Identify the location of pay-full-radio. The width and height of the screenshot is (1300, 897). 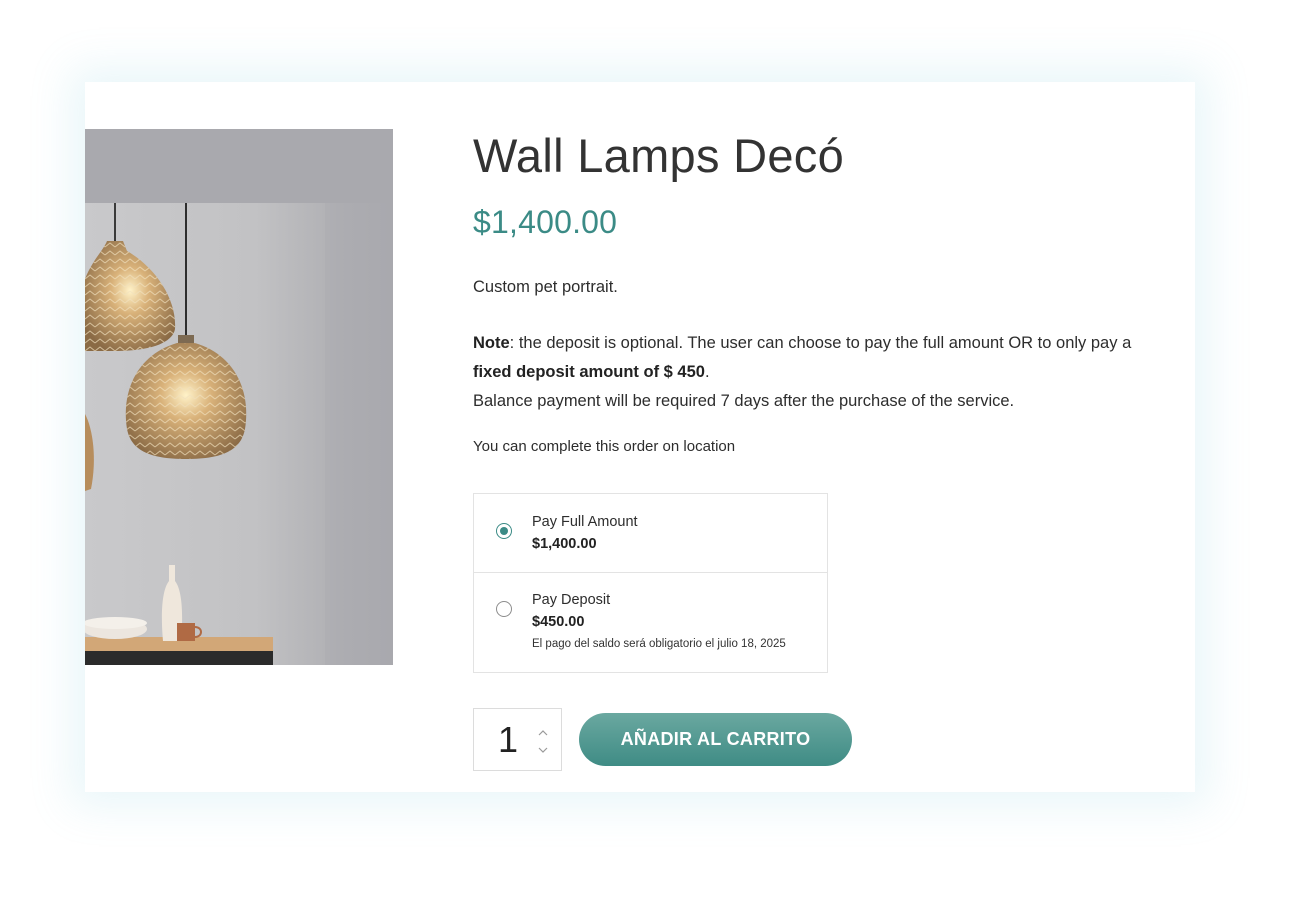
(504, 531).